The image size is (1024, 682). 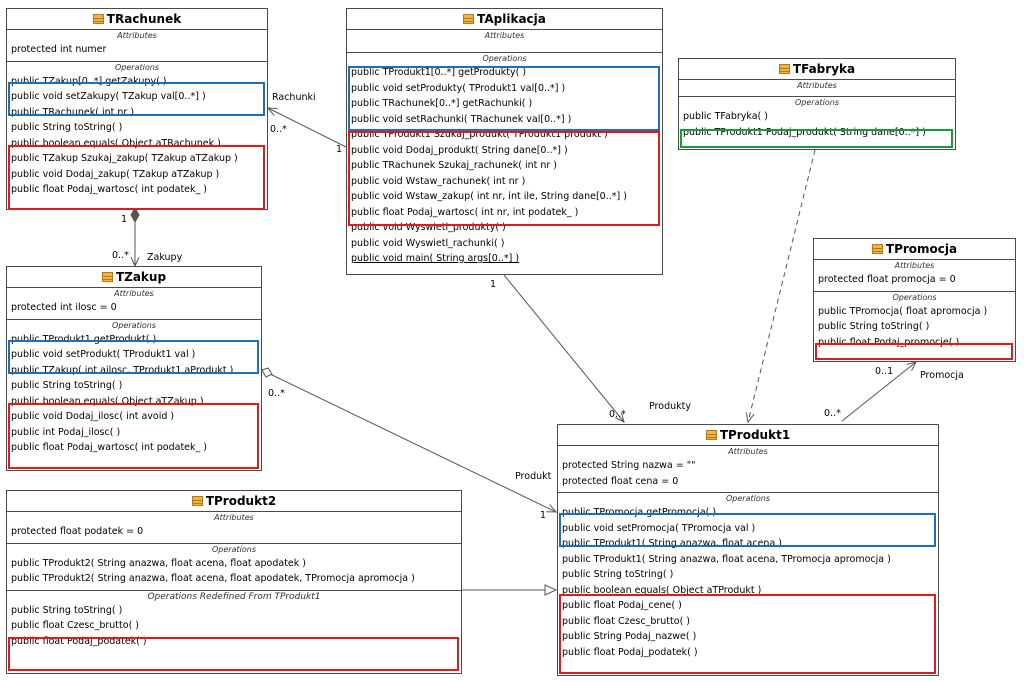 I want to click on assoc-promocja-mult-near: 0..1, so click(x=884, y=371).